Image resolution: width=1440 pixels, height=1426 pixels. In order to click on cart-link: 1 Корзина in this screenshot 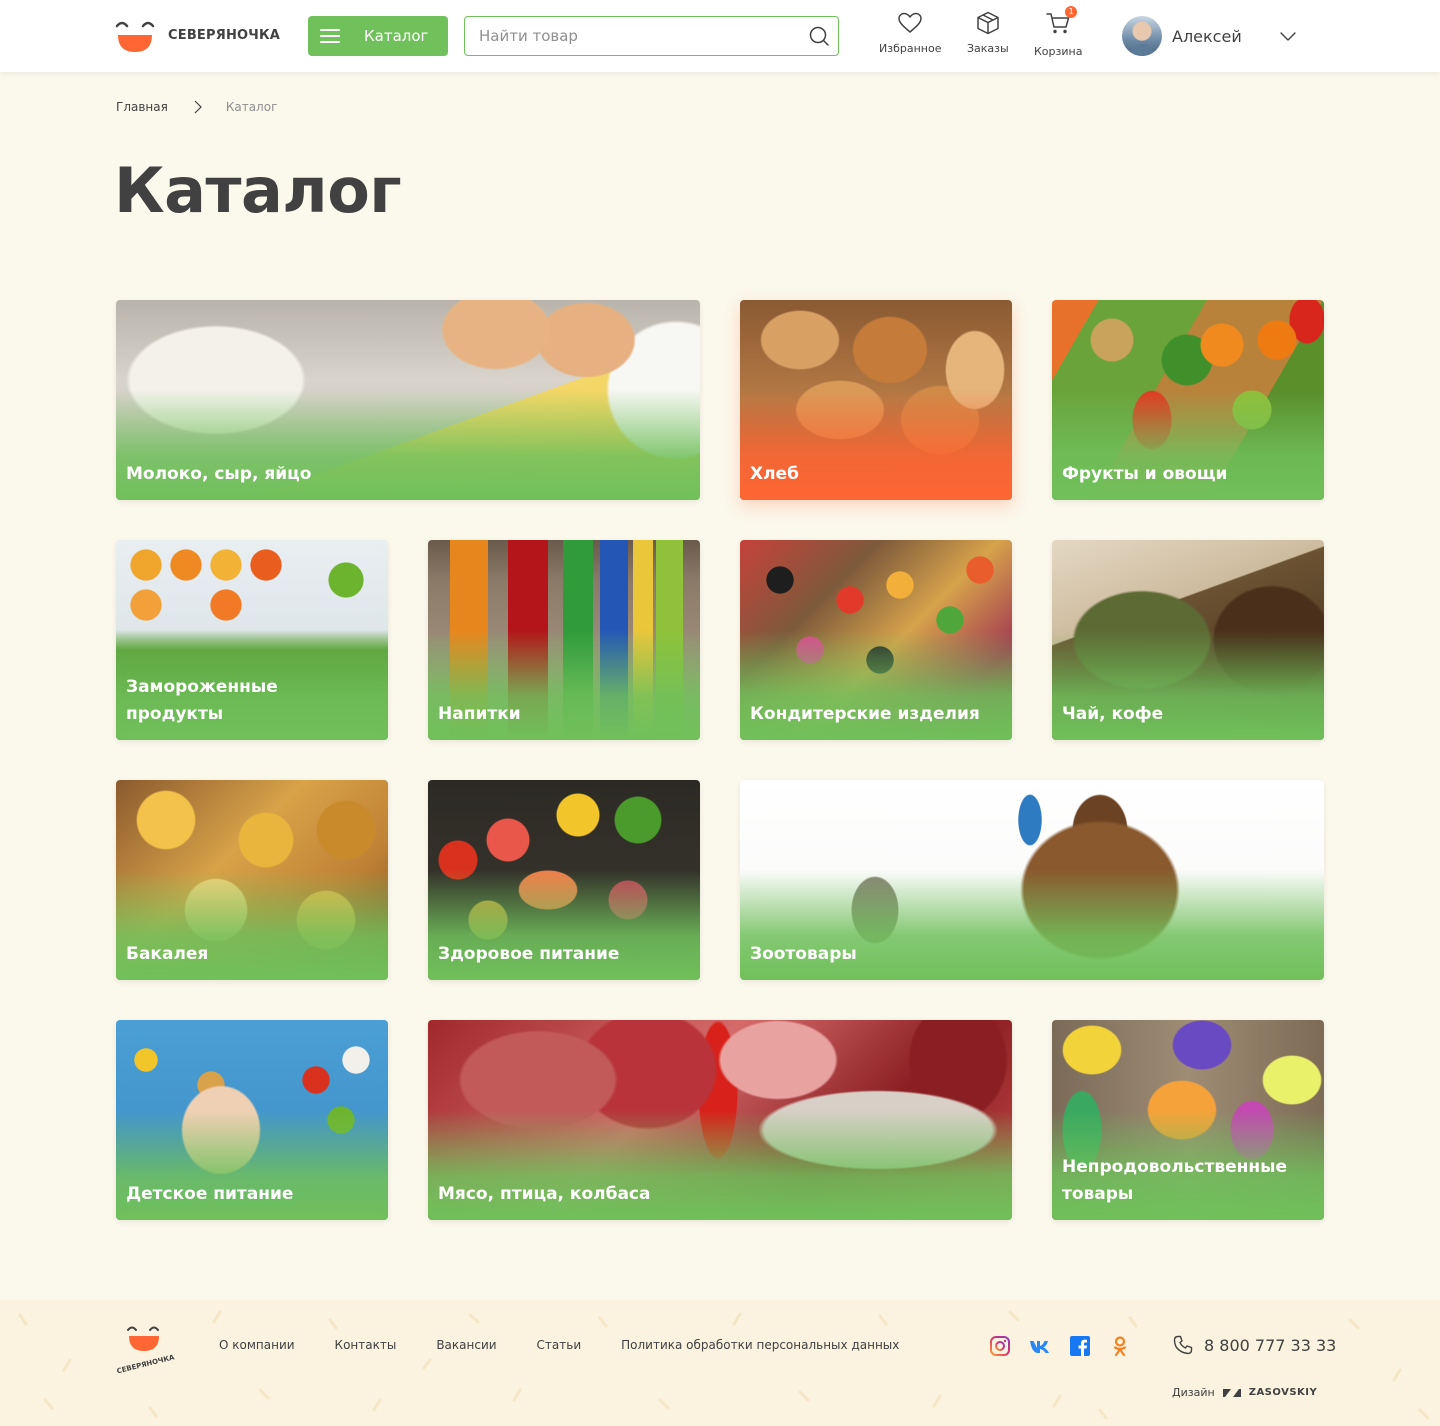, I will do `click(1058, 32)`.